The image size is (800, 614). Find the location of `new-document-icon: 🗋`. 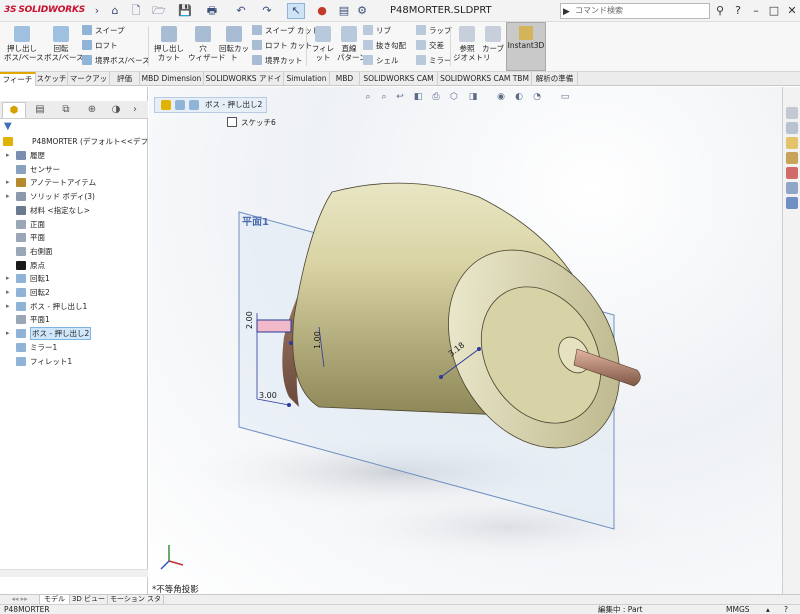

new-document-icon: 🗋 is located at coordinates (136, 11).